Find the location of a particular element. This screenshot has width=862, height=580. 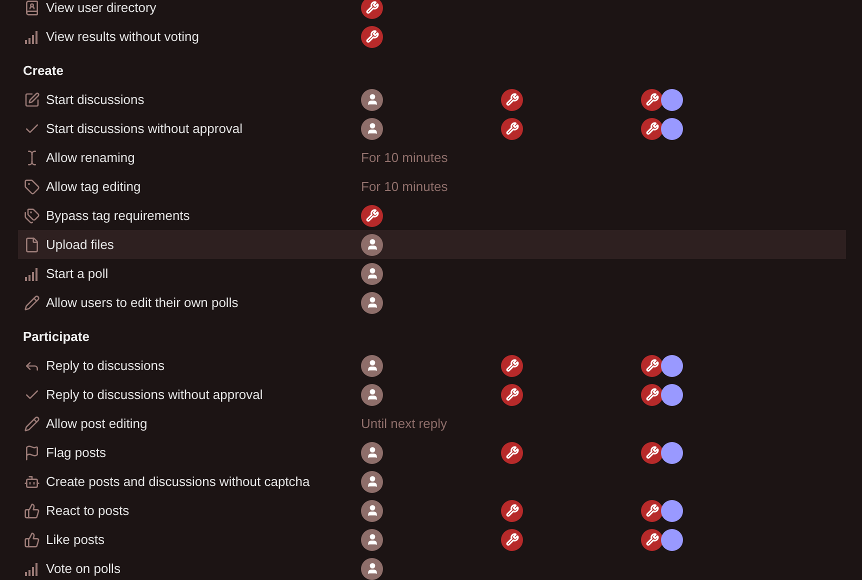

permission-label: Reply to discussions without approval is located at coordinates (154, 395).